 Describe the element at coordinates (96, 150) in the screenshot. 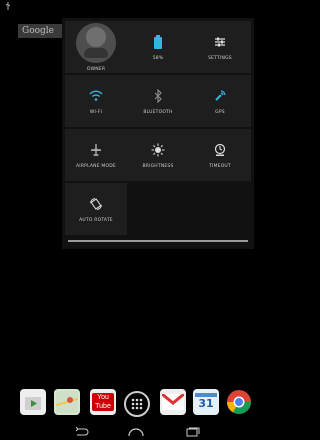

I see `airplane-icon` at that location.